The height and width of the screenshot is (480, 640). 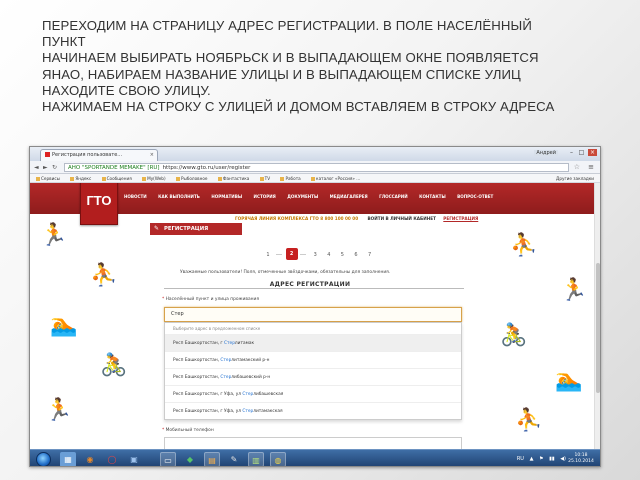 What do you see at coordinates (552, 459) in the screenshot?
I see `network-icon: ▮▮` at bounding box center [552, 459].